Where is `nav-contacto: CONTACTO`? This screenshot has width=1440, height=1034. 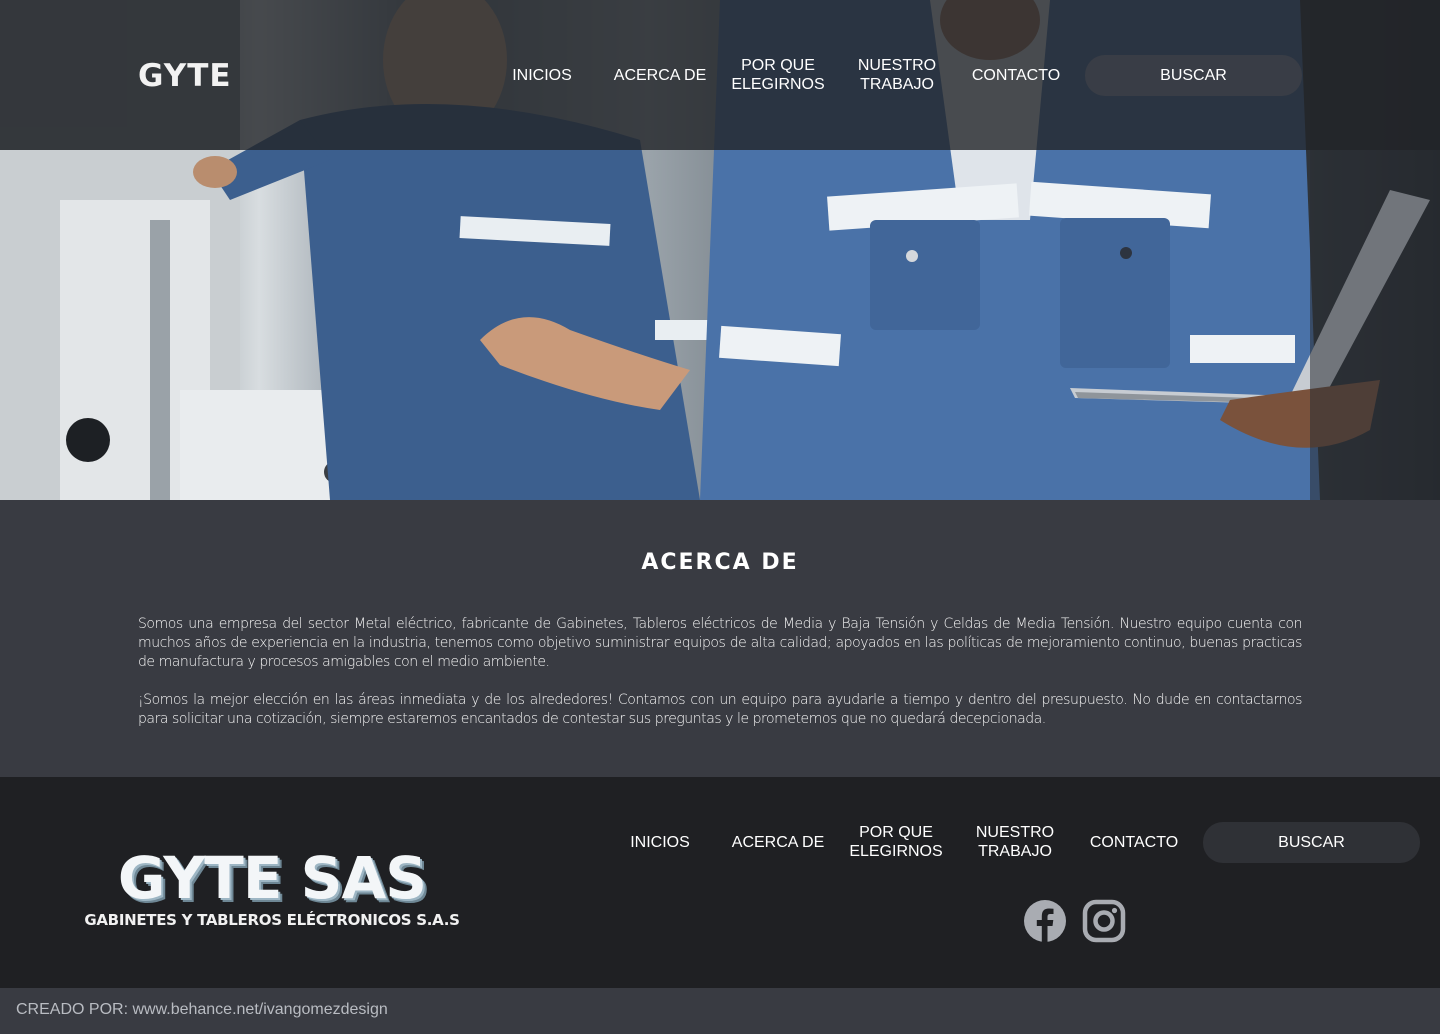
nav-contacto: CONTACTO is located at coordinates (1016, 75).